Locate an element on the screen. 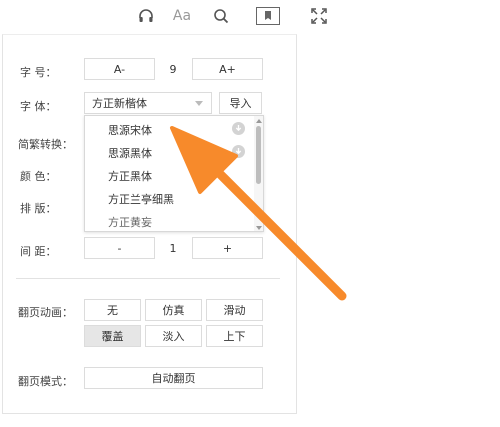  color-label: 颜 色： is located at coordinates (38, 176).